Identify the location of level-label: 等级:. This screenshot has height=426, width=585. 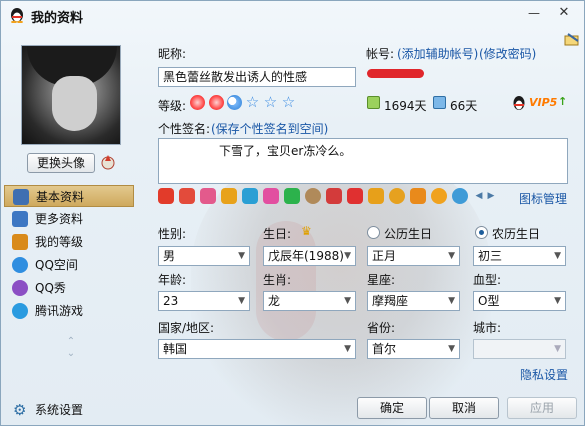
(172, 106).